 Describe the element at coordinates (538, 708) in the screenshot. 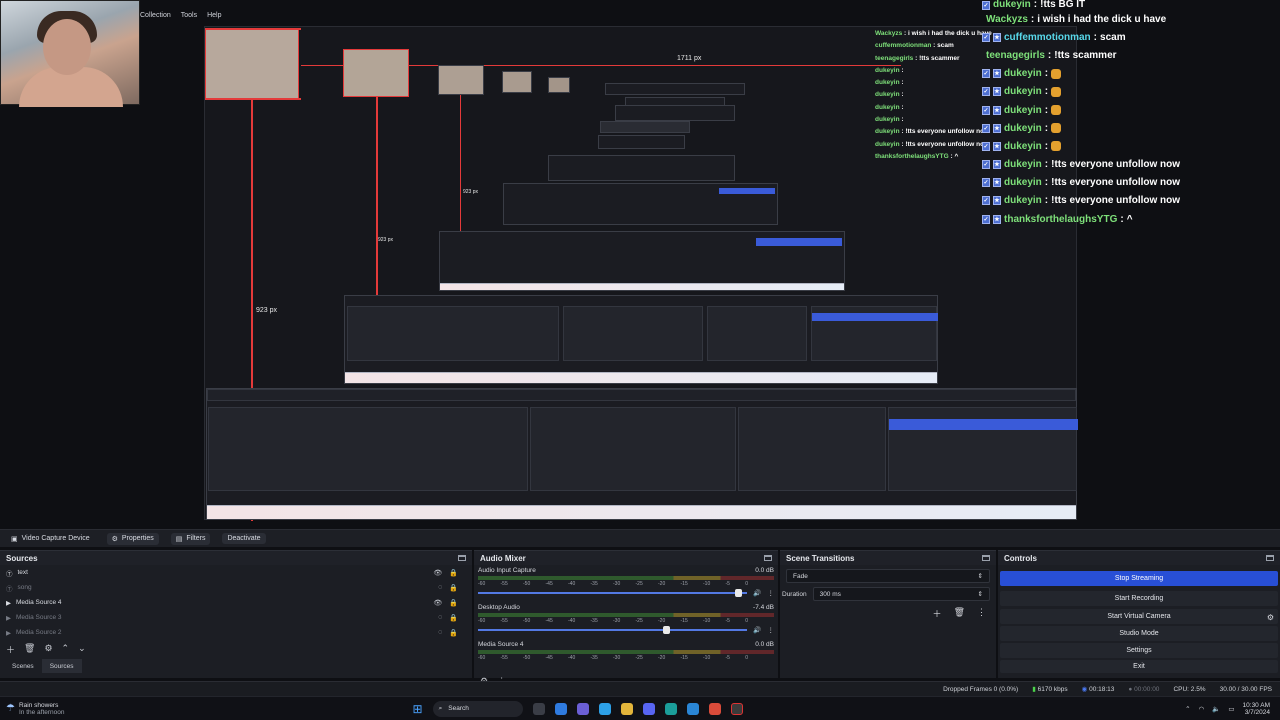

I see `task-view-icon` at that location.